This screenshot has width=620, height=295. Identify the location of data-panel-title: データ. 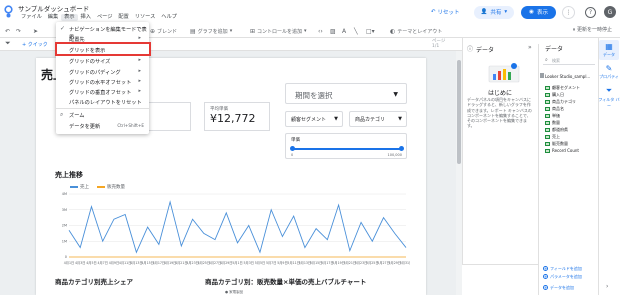
(485, 50).